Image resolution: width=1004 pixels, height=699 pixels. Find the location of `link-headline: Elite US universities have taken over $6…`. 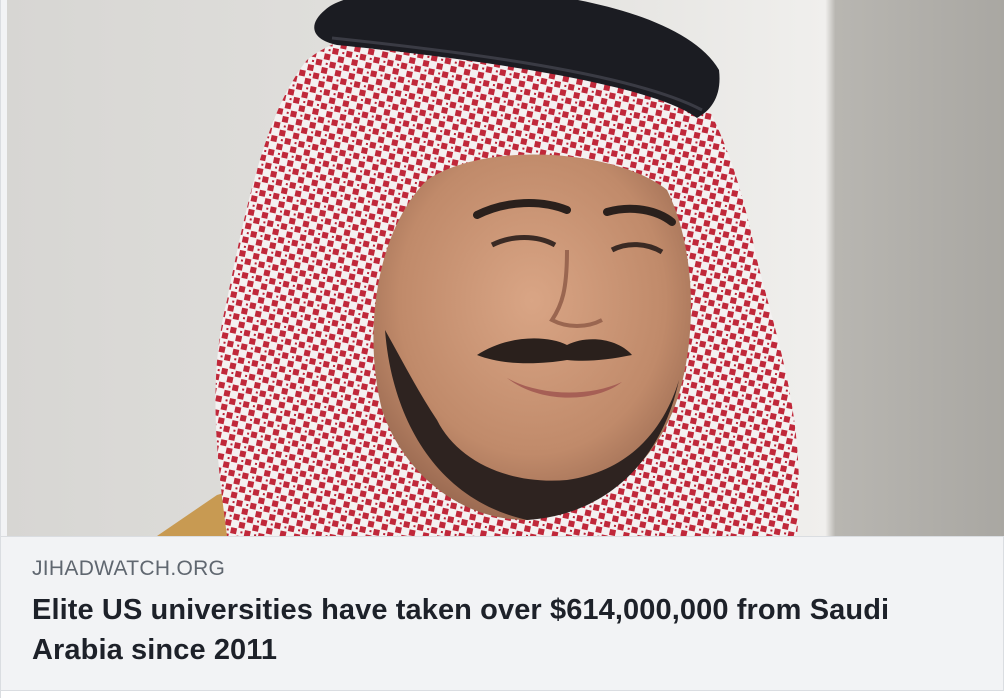

link-headline: Elite US universities have taken over $6… is located at coordinates (505, 630).